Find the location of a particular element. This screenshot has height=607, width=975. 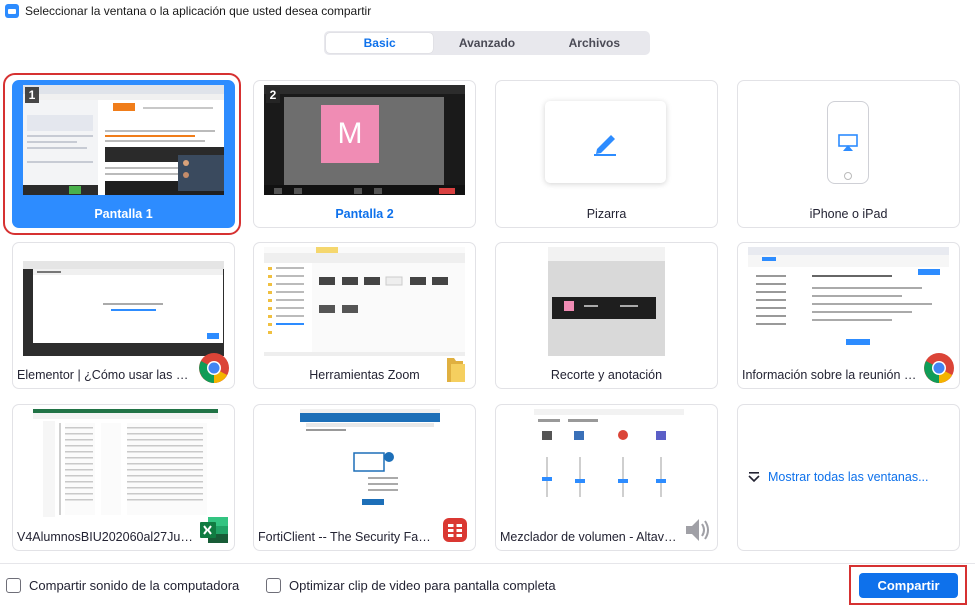

share-option-screen-1: 1 Pantalla 1 is located at coordinates (123, 154).